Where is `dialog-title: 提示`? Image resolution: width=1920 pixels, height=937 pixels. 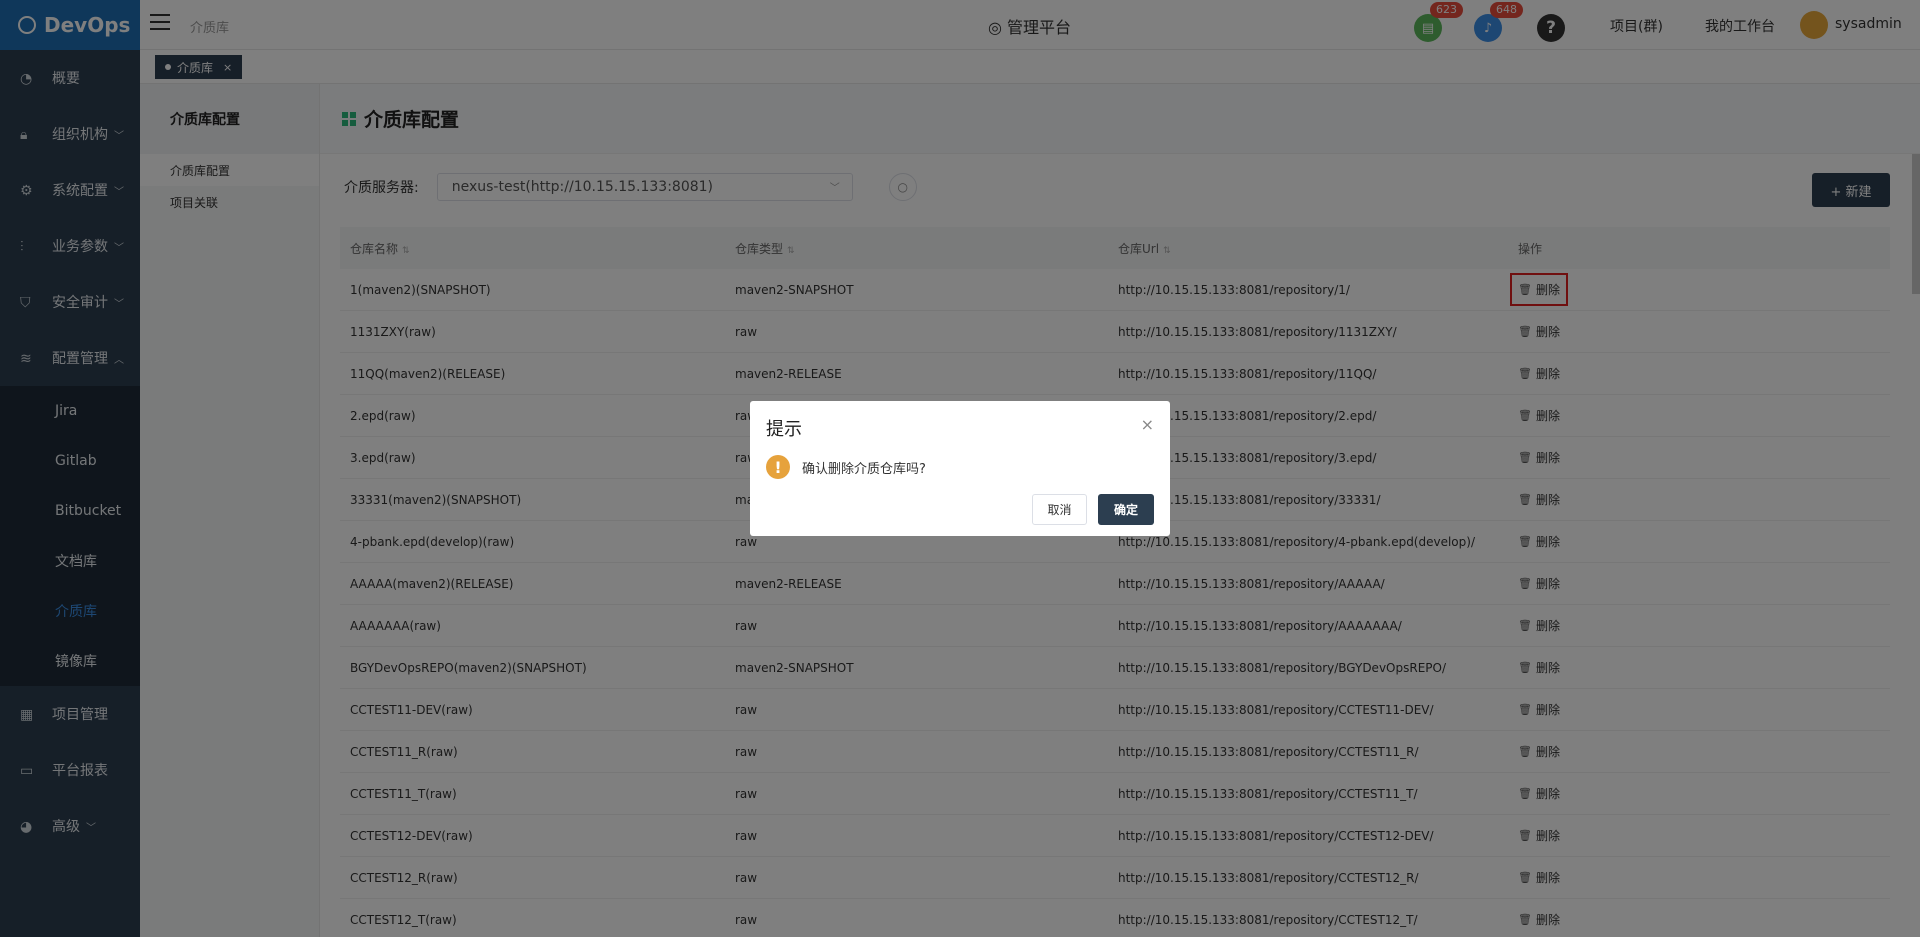
dialog-title: 提示 is located at coordinates (784, 429).